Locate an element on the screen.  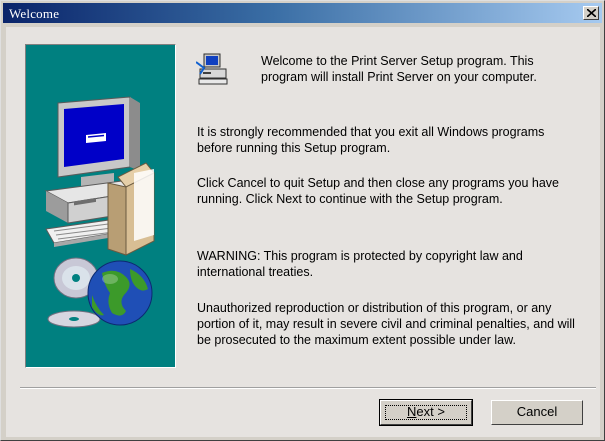
cancel-button-label: Cancel is located at coordinates (537, 411).